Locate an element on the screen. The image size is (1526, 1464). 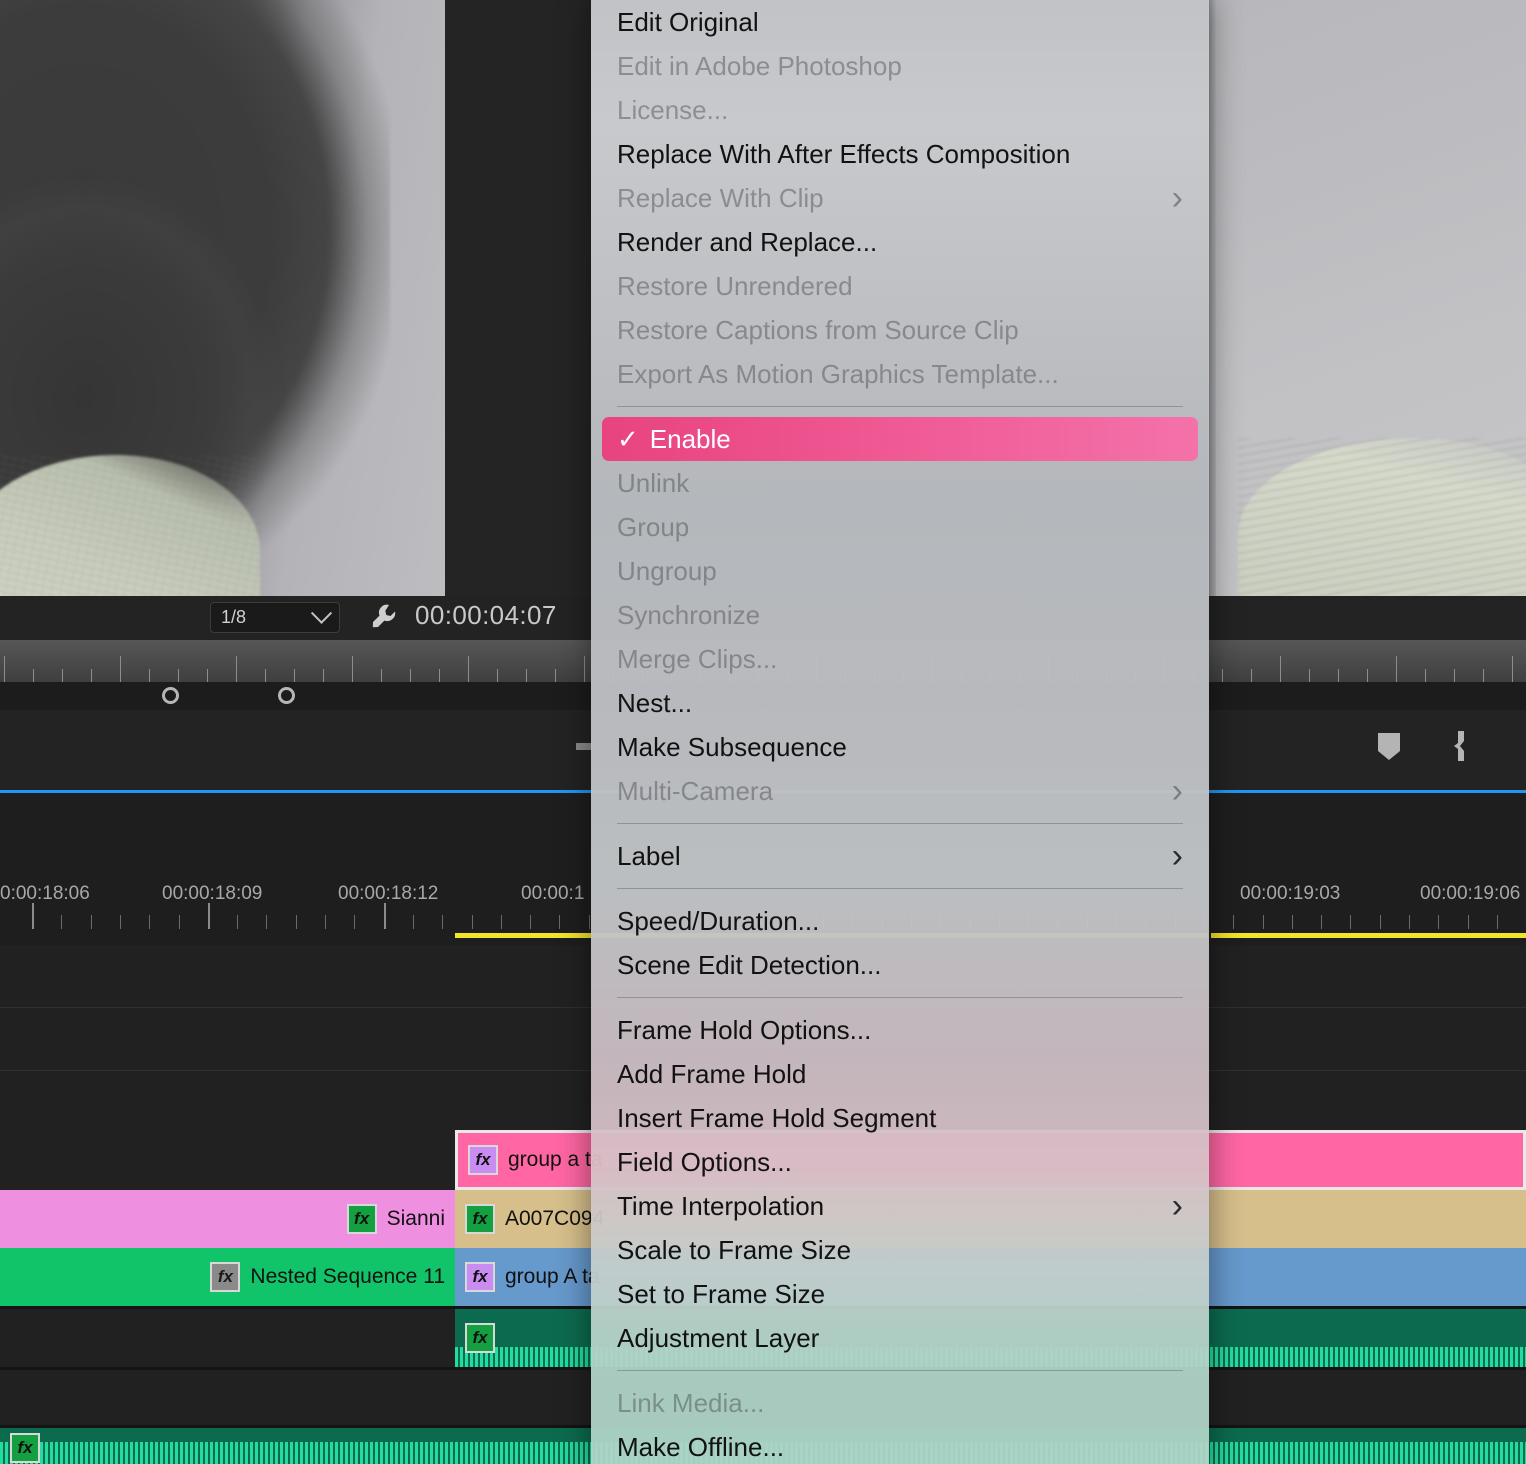
menu-item: Insert Frame Hold Segment is located at coordinates (900, 1118).